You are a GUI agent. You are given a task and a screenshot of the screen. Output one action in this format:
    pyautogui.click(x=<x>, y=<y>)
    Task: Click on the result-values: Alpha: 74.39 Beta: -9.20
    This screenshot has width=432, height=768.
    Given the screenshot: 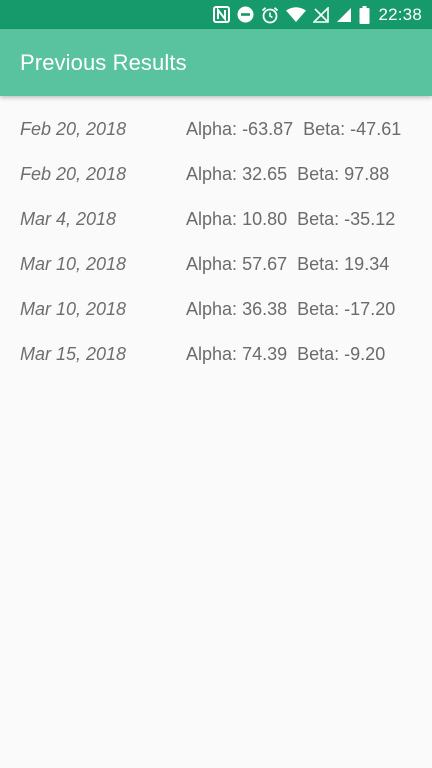 What is the action you would take?
    pyautogui.click(x=285, y=354)
    